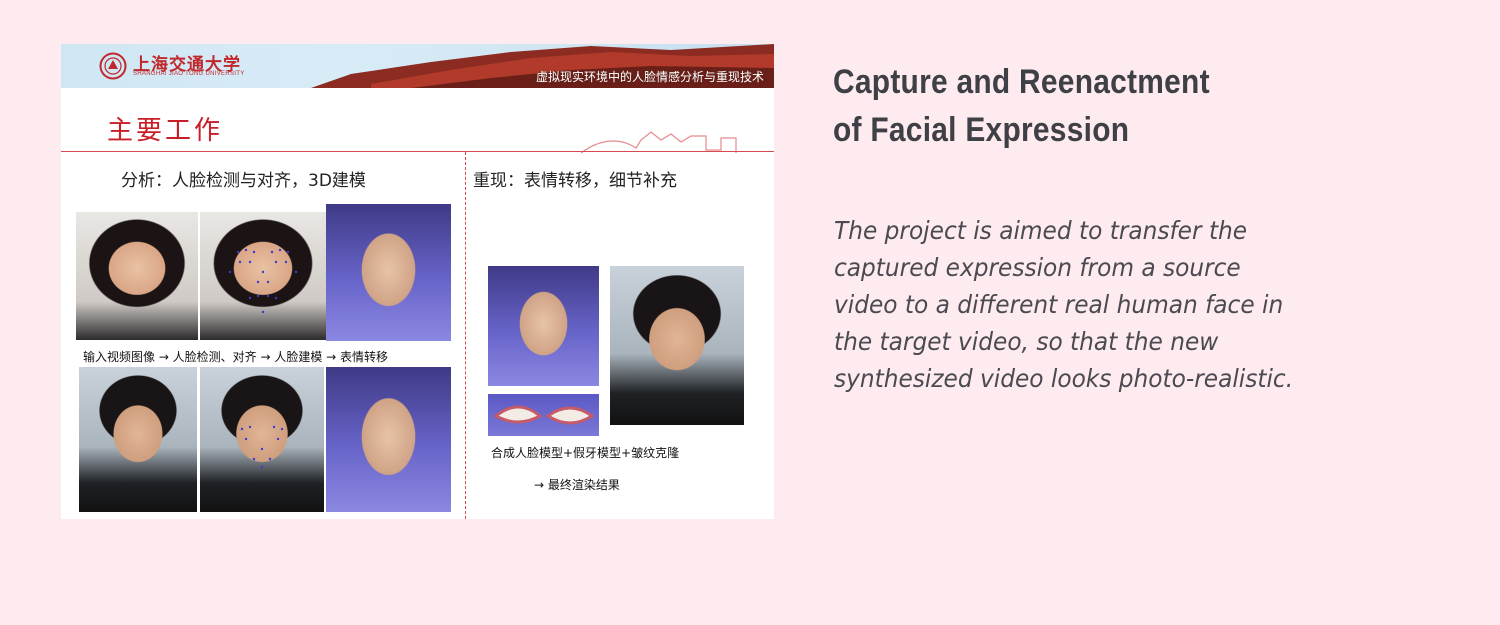 This screenshot has height=625, width=1500. What do you see at coordinates (189, 74) in the screenshot?
I see `university-name-en: SHANGHAI JIAO TONG UNIVERSITY` at bounding box center [189, 74].